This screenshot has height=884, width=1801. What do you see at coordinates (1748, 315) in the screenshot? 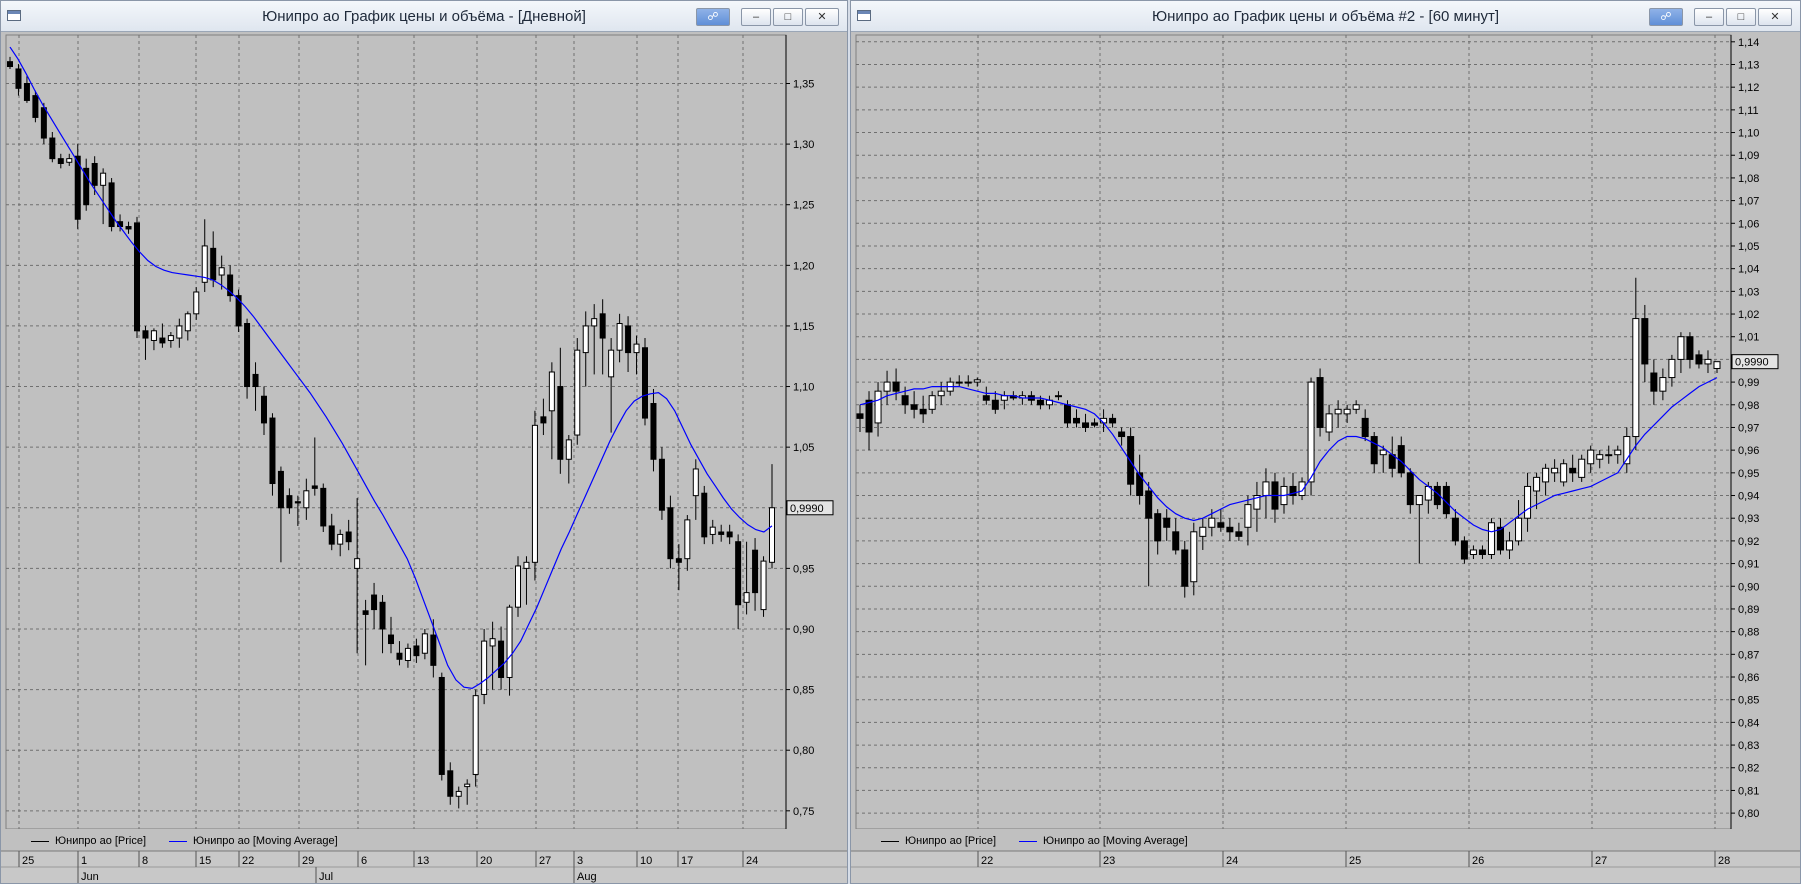
I see `y-tick-label: 1,02` at bounding box center [1748, 315].